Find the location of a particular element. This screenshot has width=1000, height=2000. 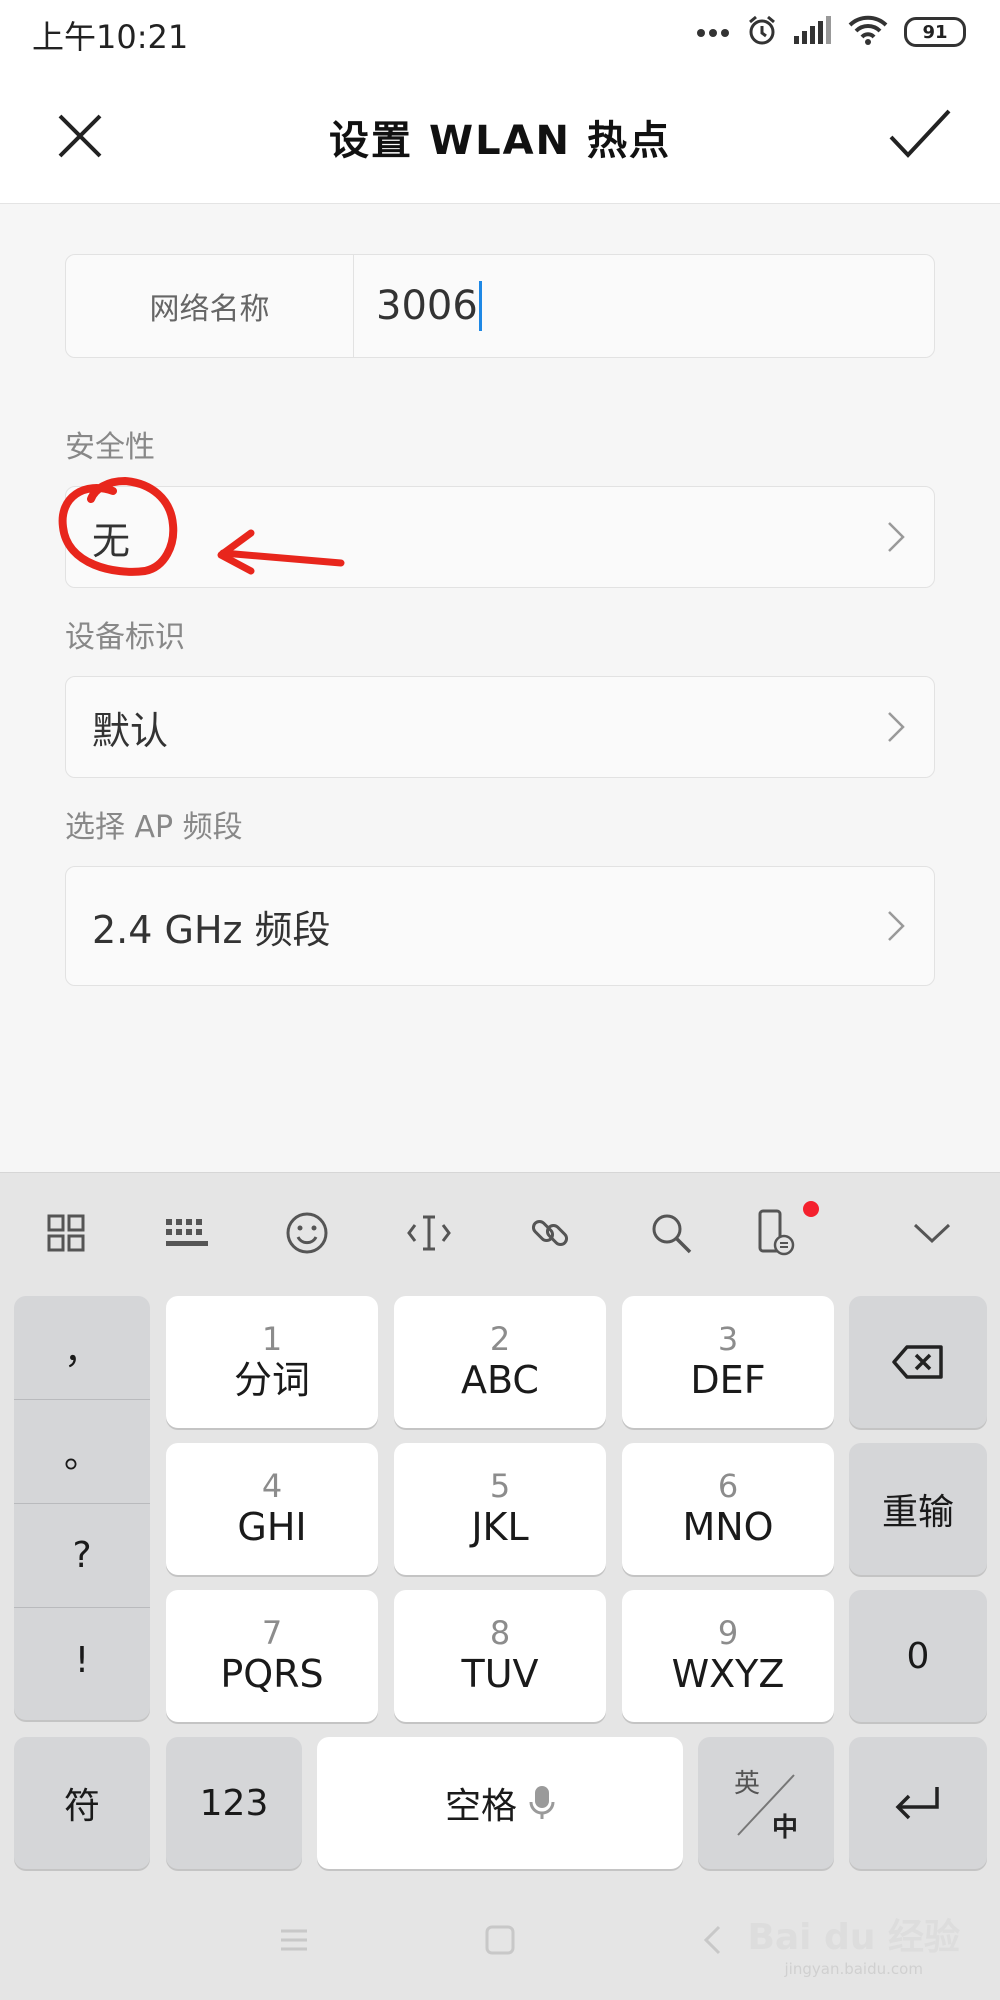

key-4: 4 GHI is located at coordinates (272, 1509).